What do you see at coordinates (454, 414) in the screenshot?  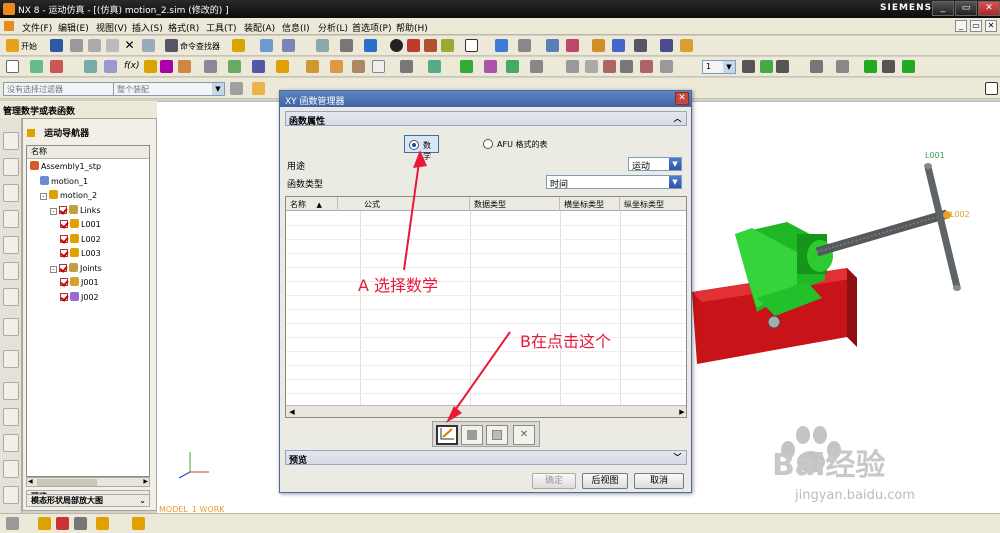 I see `annotation-arrowhead-b` at bounding box center [454, 414].